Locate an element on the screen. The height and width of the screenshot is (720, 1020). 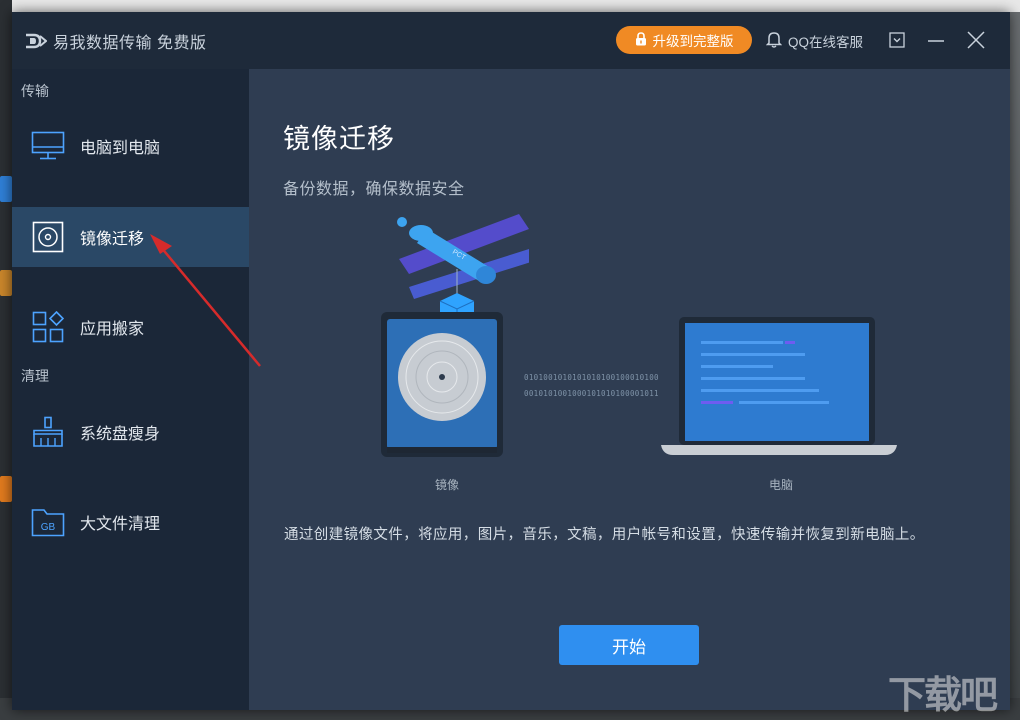
page-title: 镜像迁移 is located at coordinates (339, 139).